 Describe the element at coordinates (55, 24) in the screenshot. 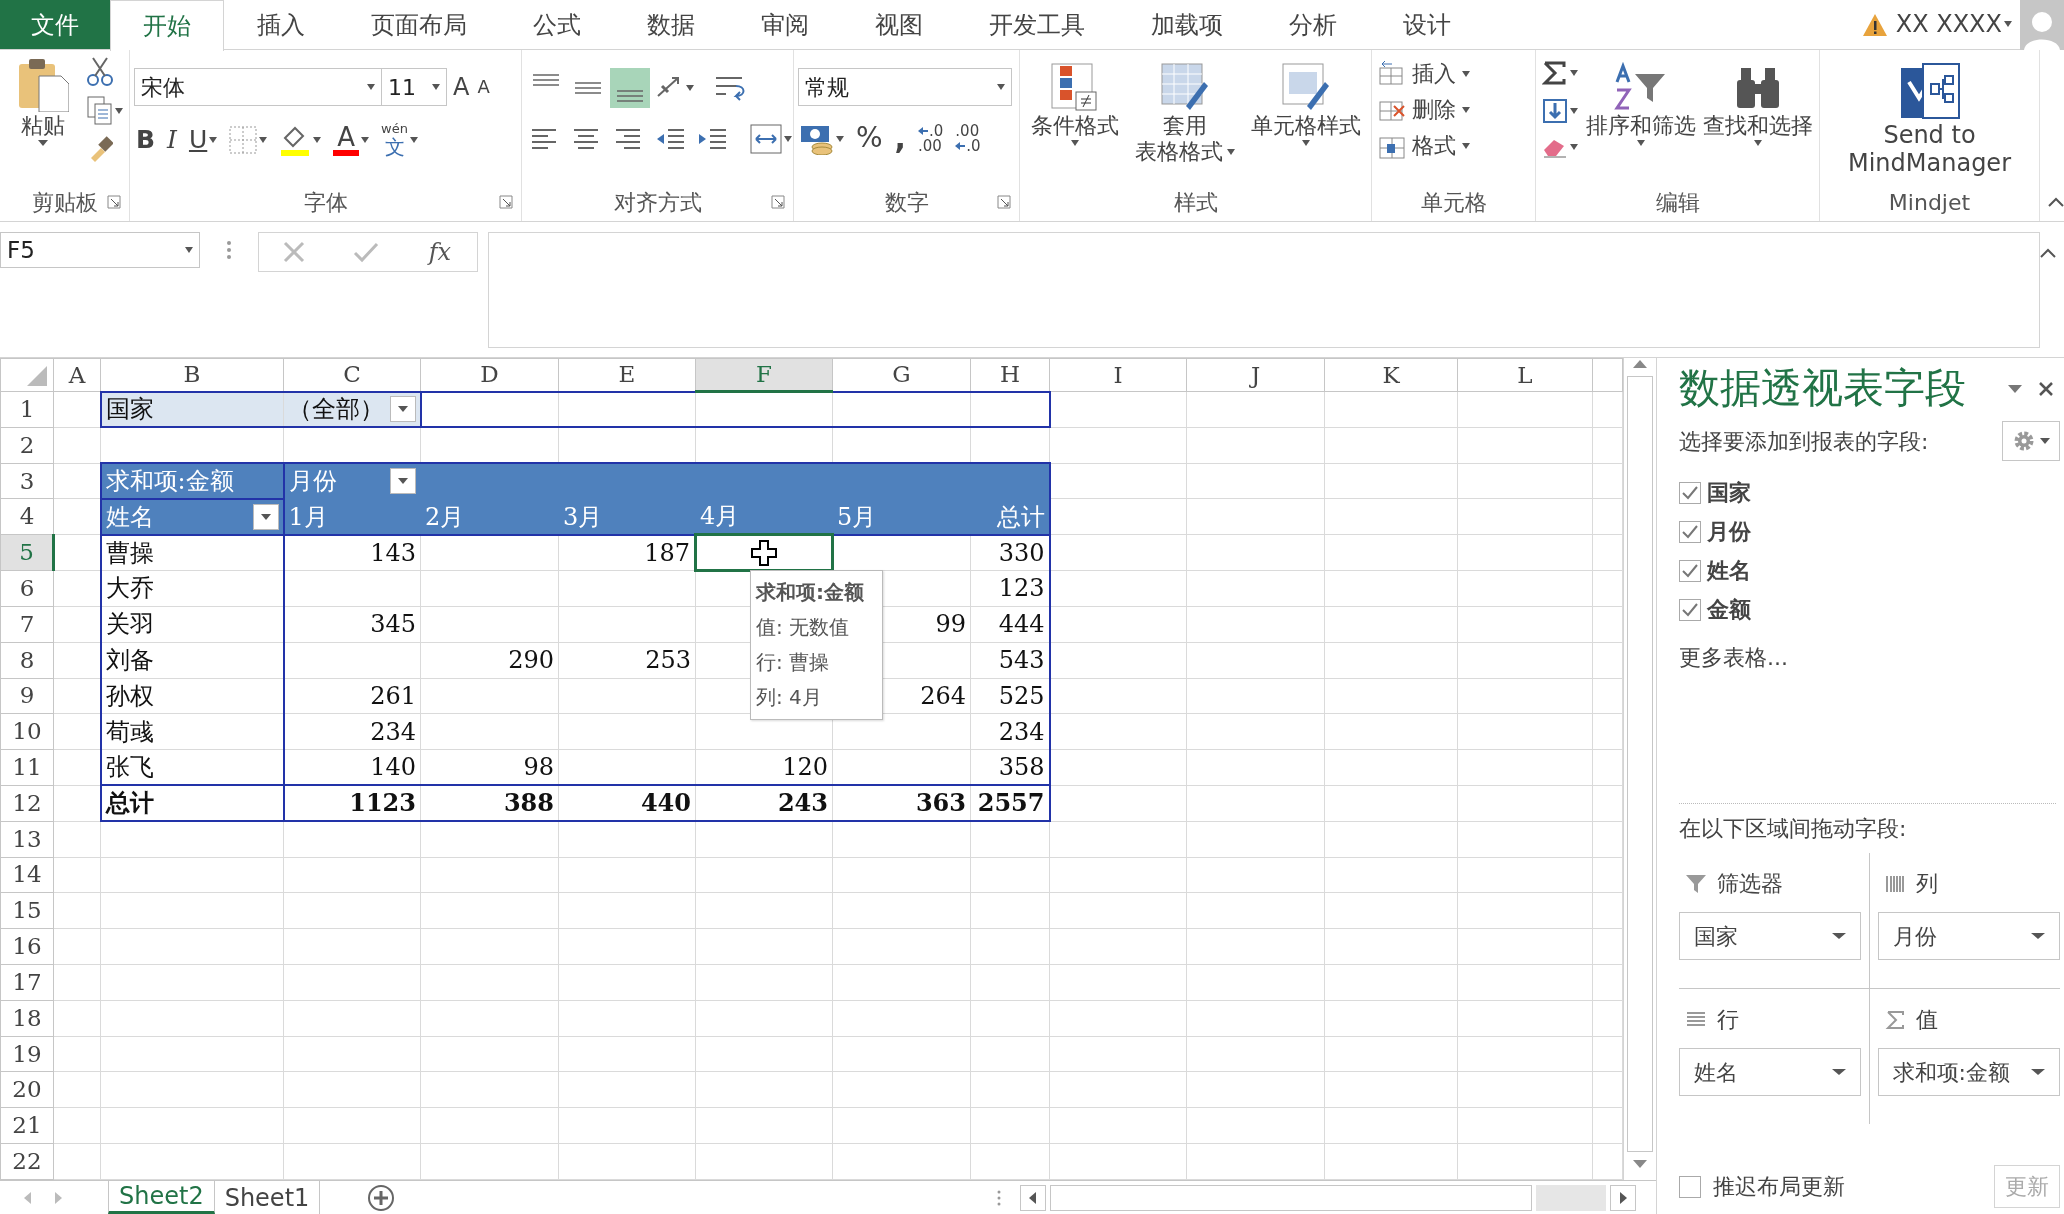

I see `file-tab: 文件` at that location.